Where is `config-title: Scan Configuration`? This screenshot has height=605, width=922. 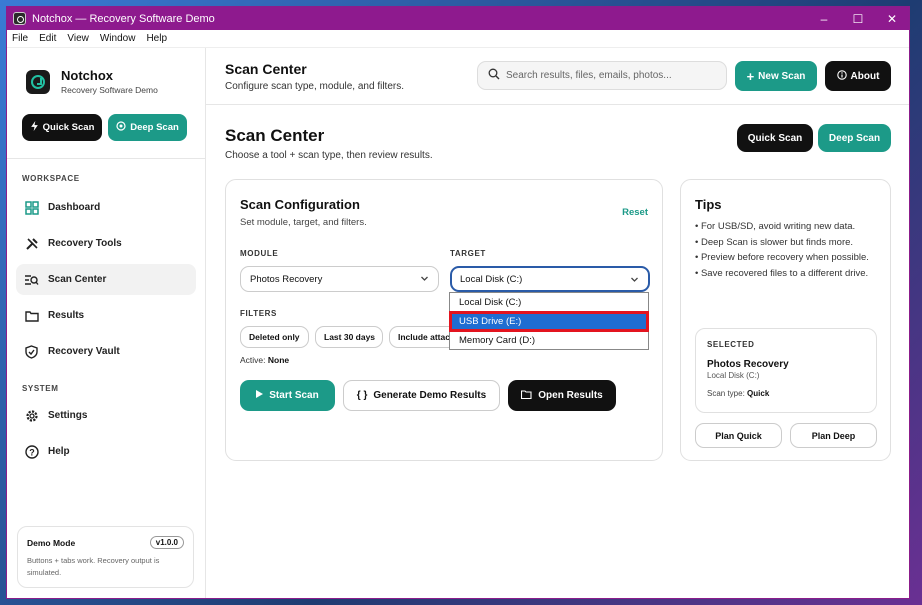 config-title: Scan Configuration is located at coordinates (300, 204).